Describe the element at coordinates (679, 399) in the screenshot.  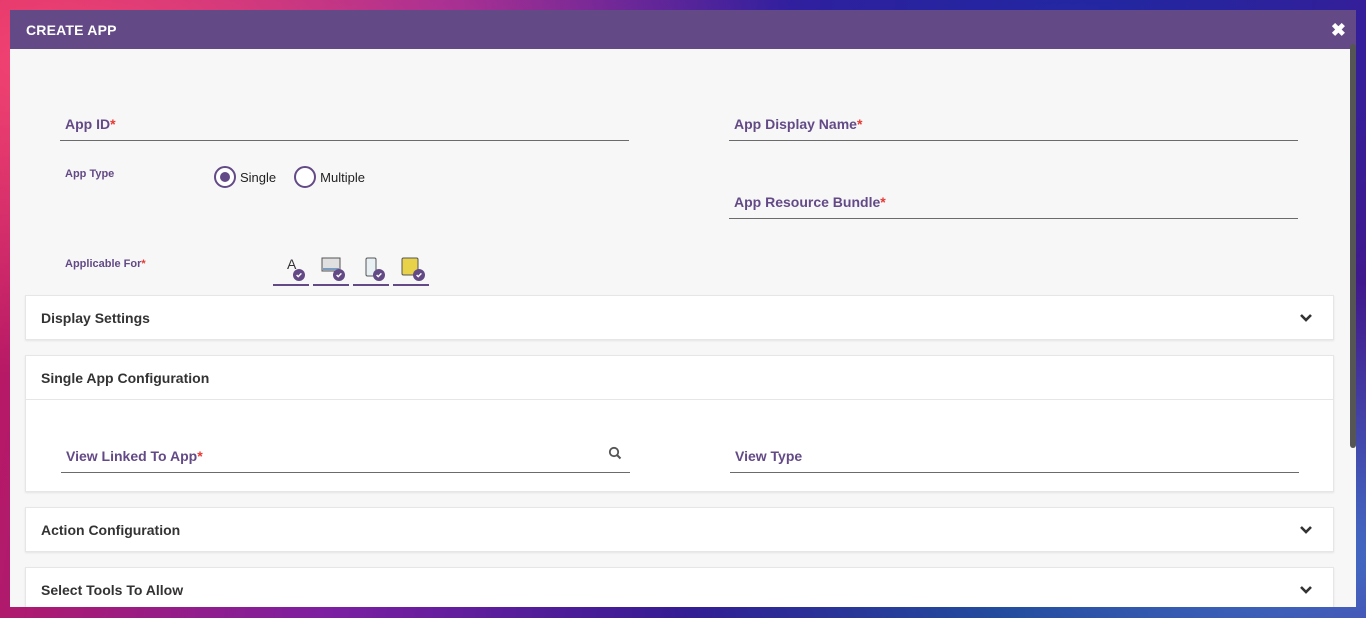
I see `section-divider` at that location.